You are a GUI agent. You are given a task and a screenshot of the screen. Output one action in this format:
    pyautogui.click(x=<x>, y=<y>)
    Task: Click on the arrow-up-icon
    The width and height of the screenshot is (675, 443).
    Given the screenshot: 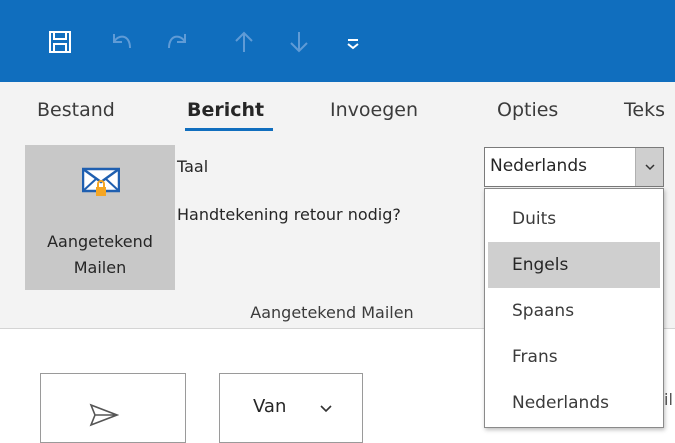 What is the action you would take?
    pyautogui.click(x=244, y=42)
    